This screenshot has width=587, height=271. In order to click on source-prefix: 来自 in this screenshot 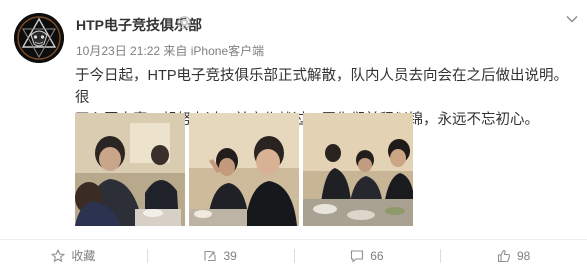, I will do `click(175, 51)`.